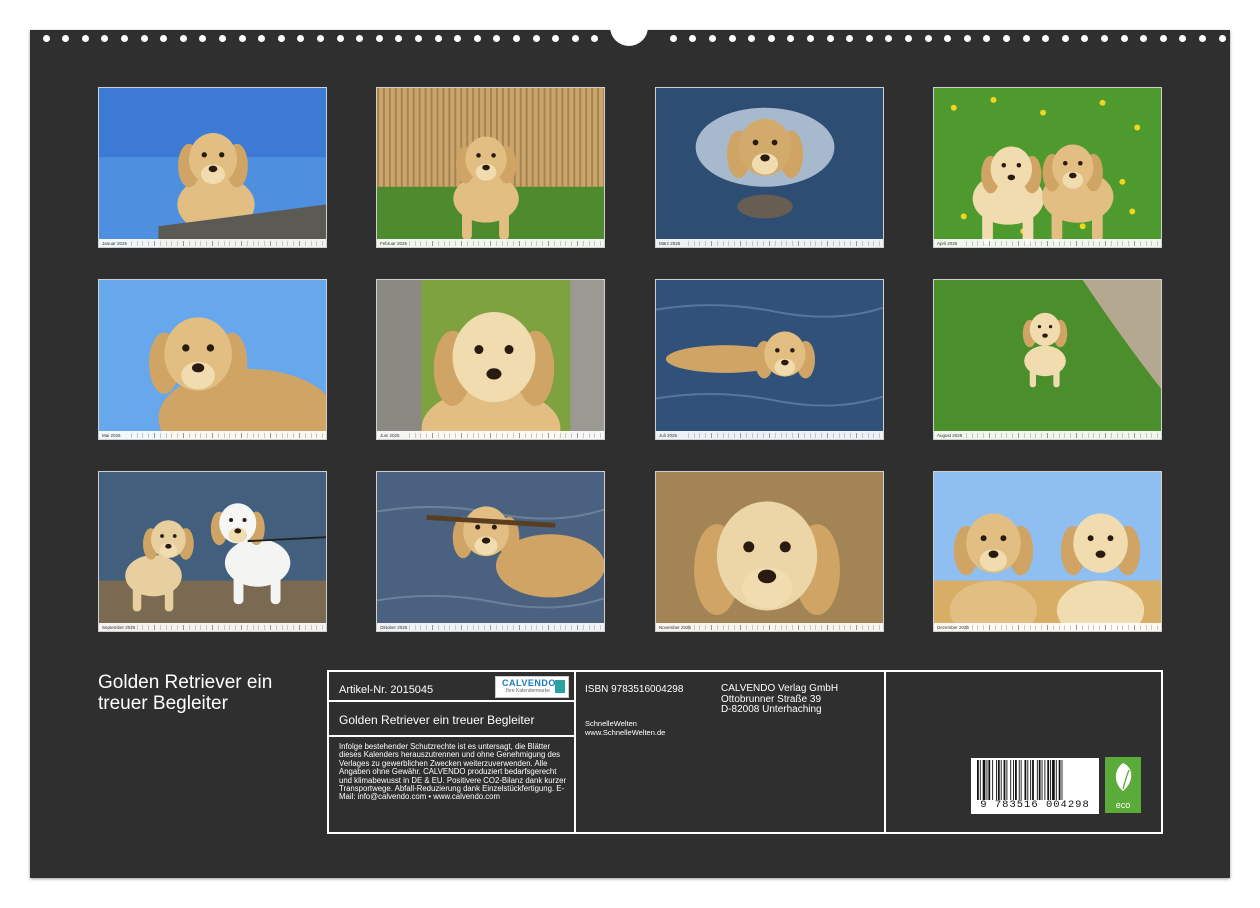 This screenshot has width=1260, height=908. I want to click on month-thumbnail: November 2025, so click(769, 551).